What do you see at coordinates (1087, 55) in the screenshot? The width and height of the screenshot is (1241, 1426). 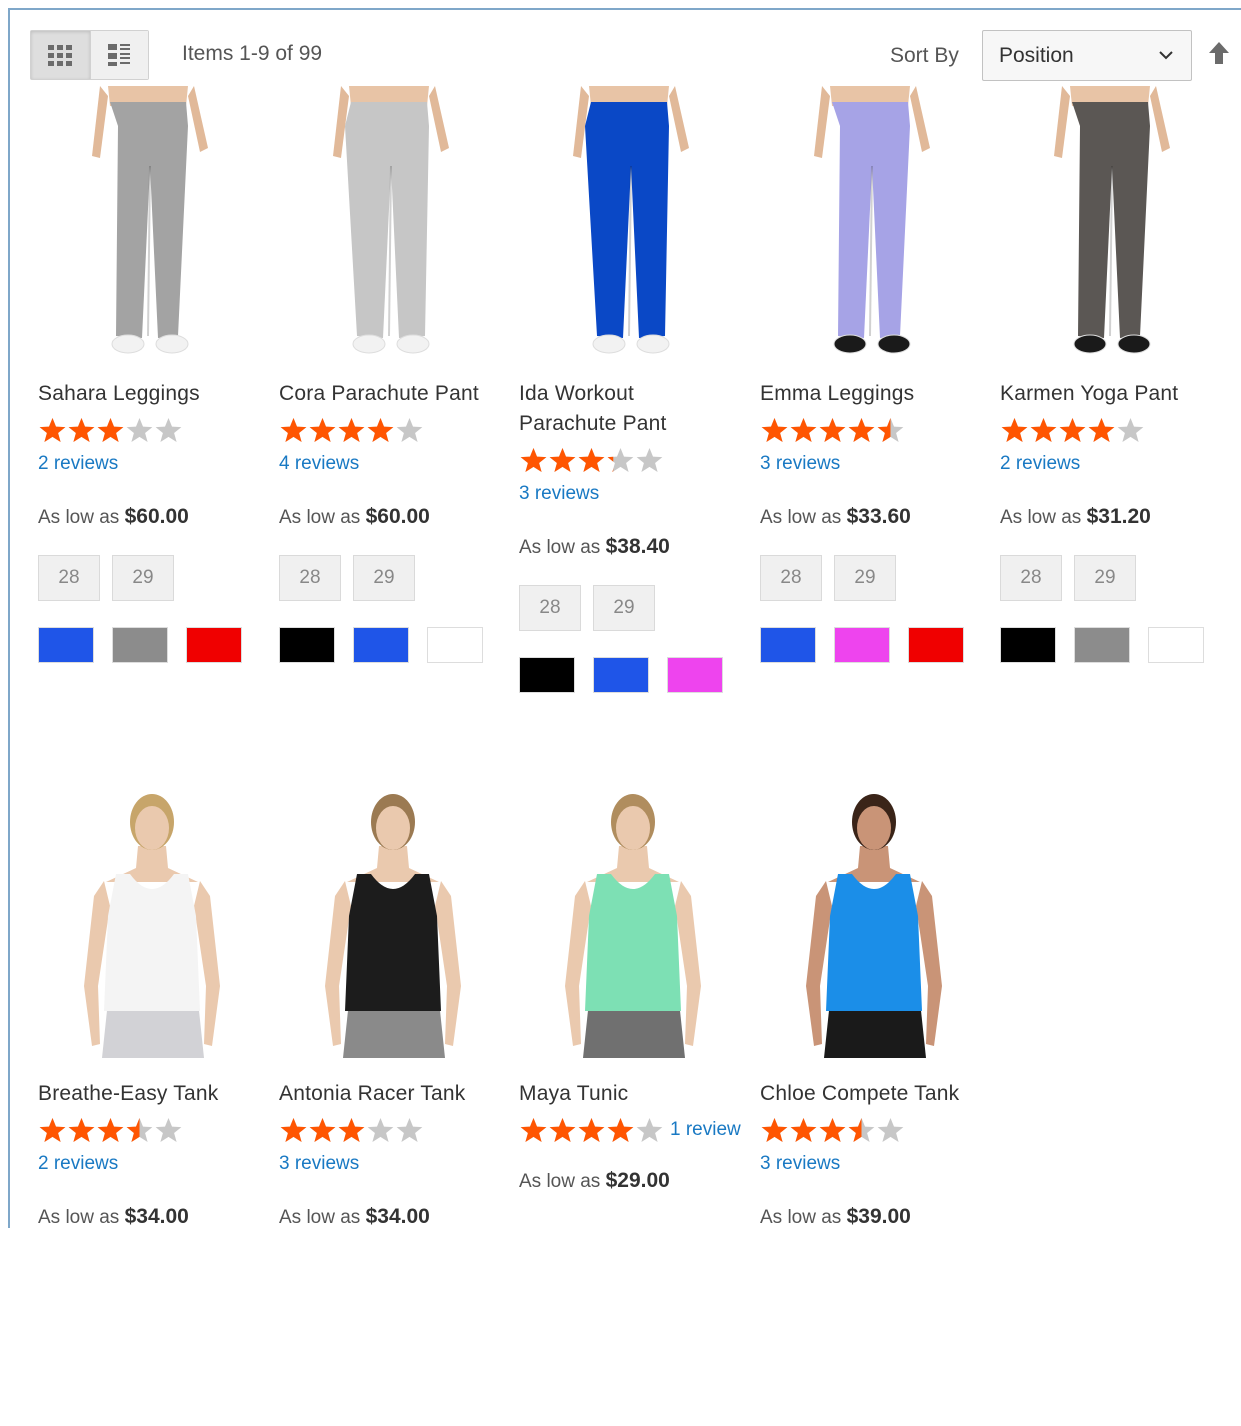 I see `sort-by-select: Position` at bounding box center [1087, 55].